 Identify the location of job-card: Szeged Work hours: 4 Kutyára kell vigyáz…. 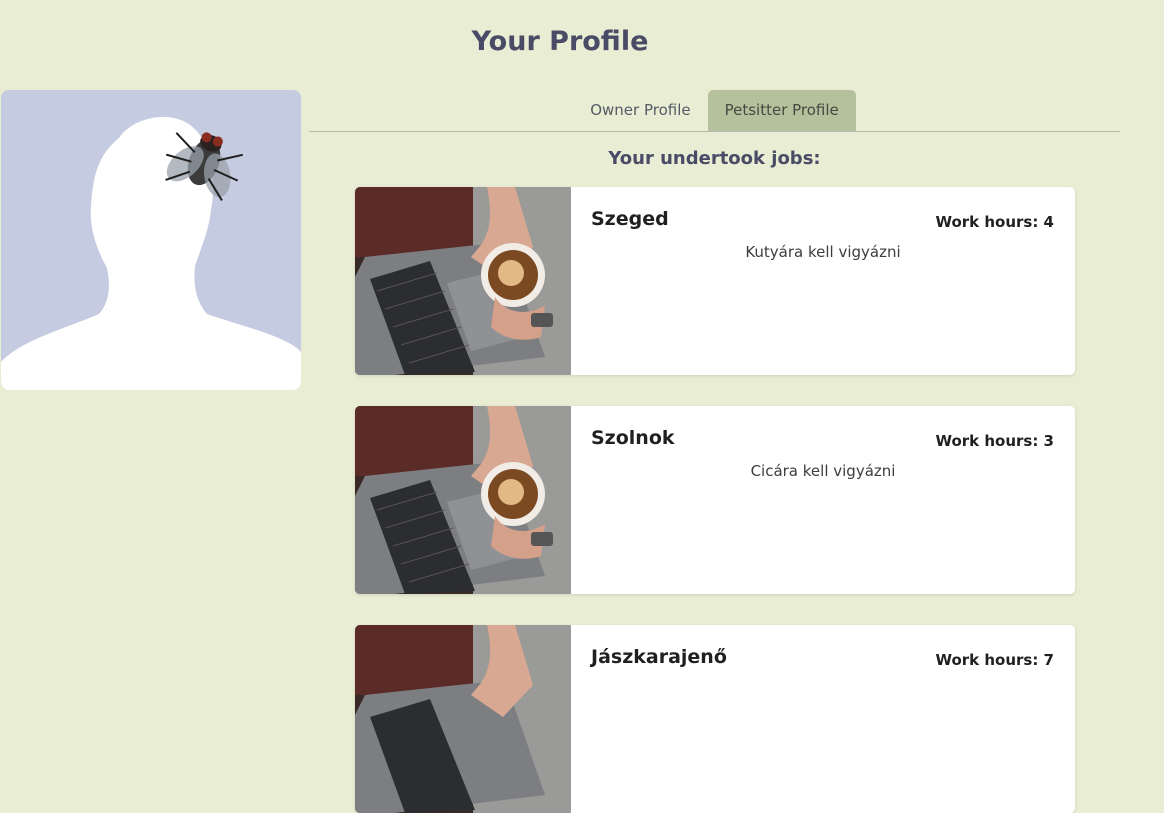
(715, 281).